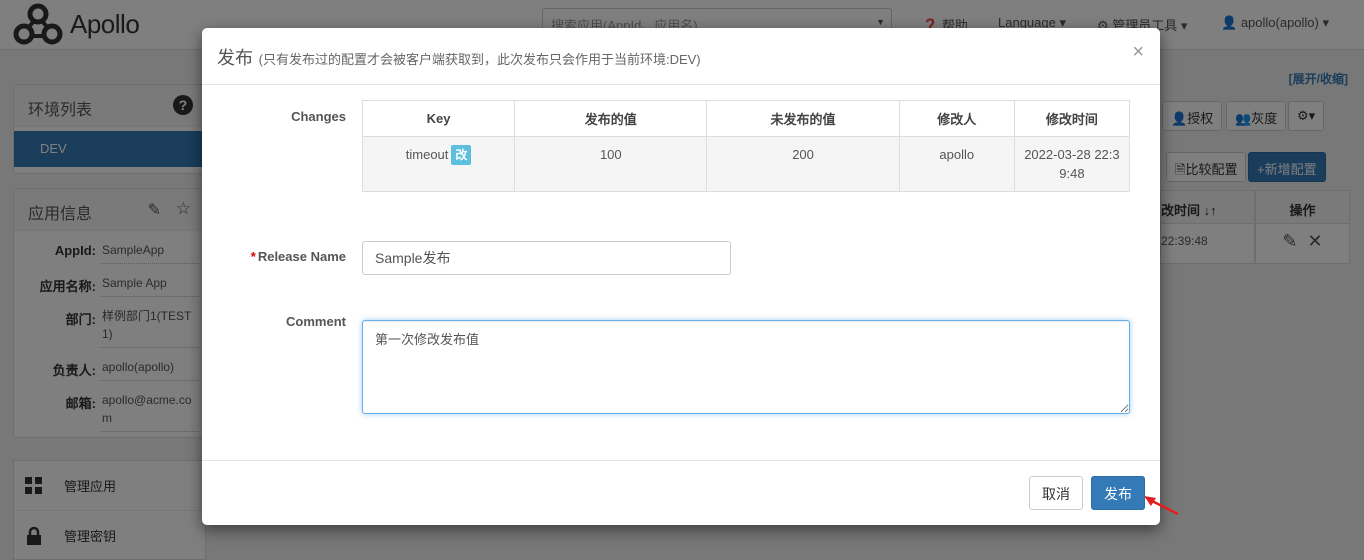 The image size is (1364, 560). Describe the element at coordinates (253, 256) in the screenshot. I see `required-marker: *` at that location.